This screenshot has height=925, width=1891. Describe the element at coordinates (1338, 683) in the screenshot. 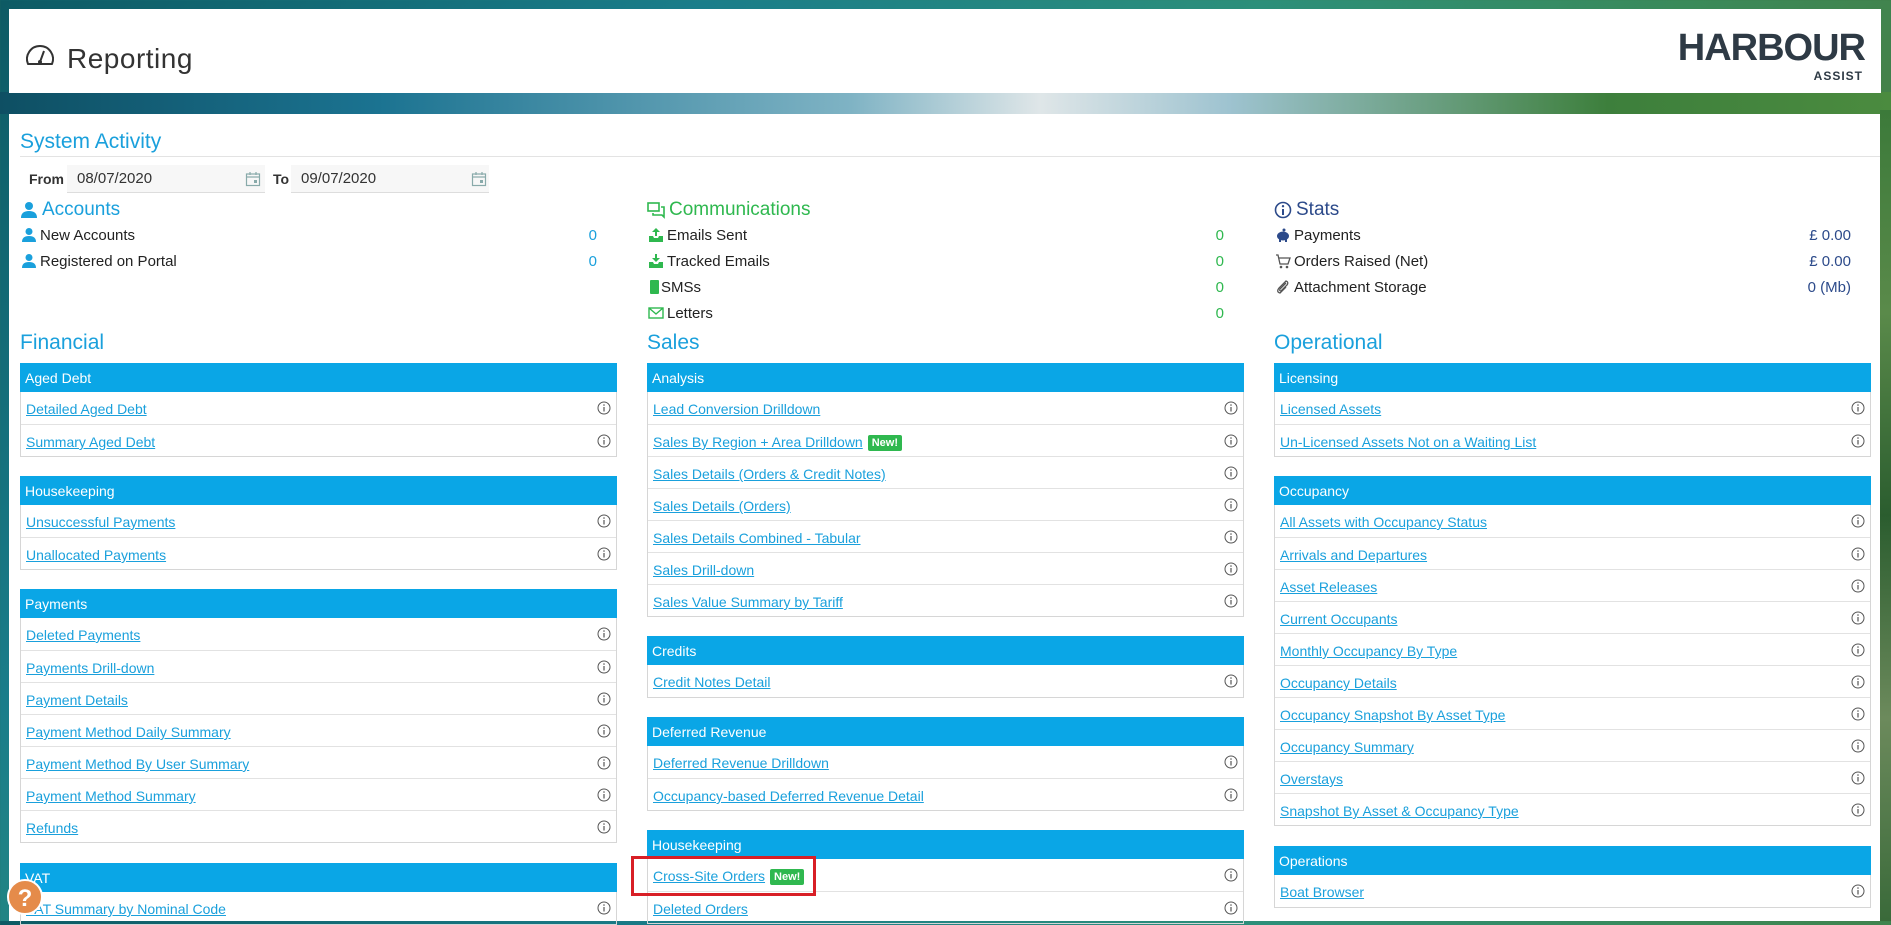

I see `report-link-occupancy-details: Occupancy Details` at that location.